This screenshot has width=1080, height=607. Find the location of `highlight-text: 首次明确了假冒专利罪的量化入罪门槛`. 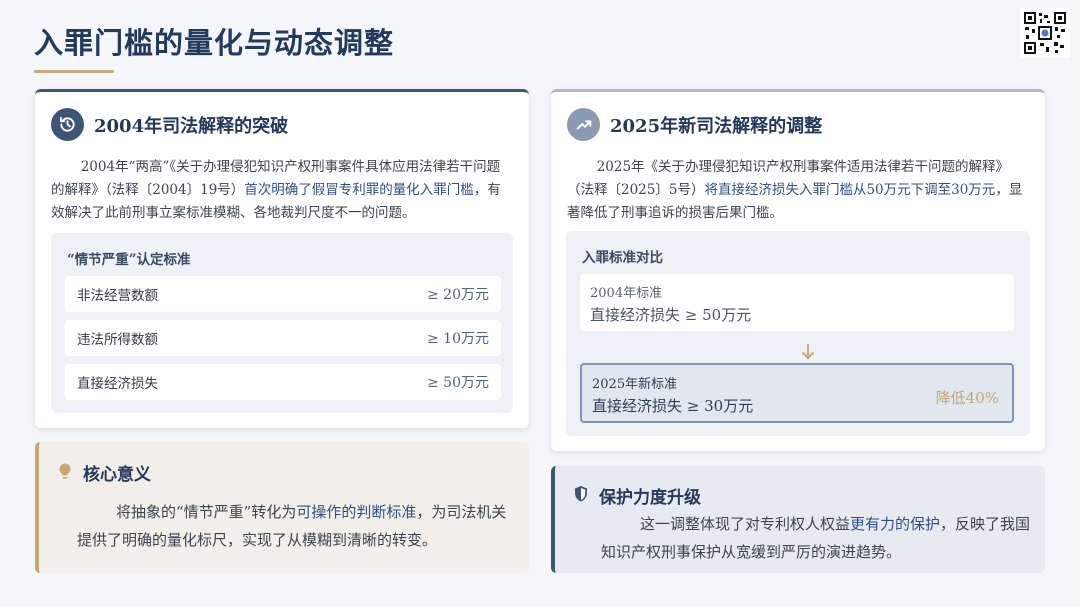

highlight-text: 首次明确了假冒专利罪的量化入罪门槛 is located at coordinates (359, 190).